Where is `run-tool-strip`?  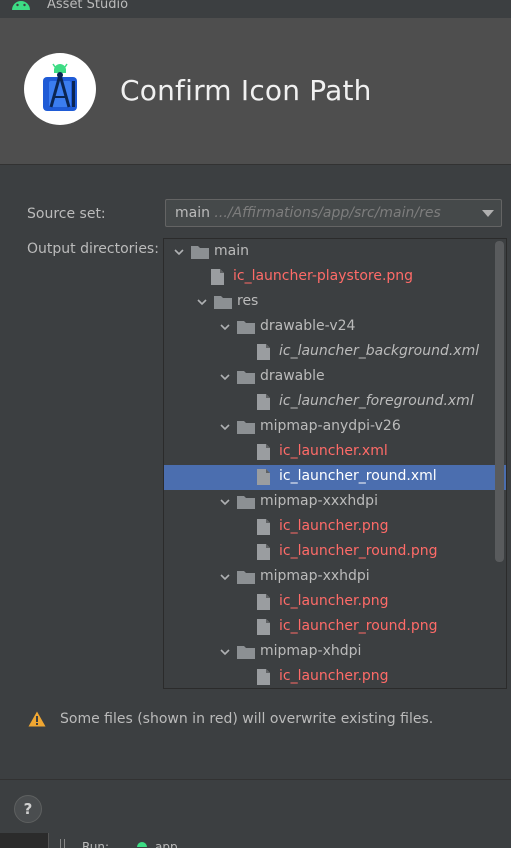 run-tool-strip is located at coordinates (279, 840).